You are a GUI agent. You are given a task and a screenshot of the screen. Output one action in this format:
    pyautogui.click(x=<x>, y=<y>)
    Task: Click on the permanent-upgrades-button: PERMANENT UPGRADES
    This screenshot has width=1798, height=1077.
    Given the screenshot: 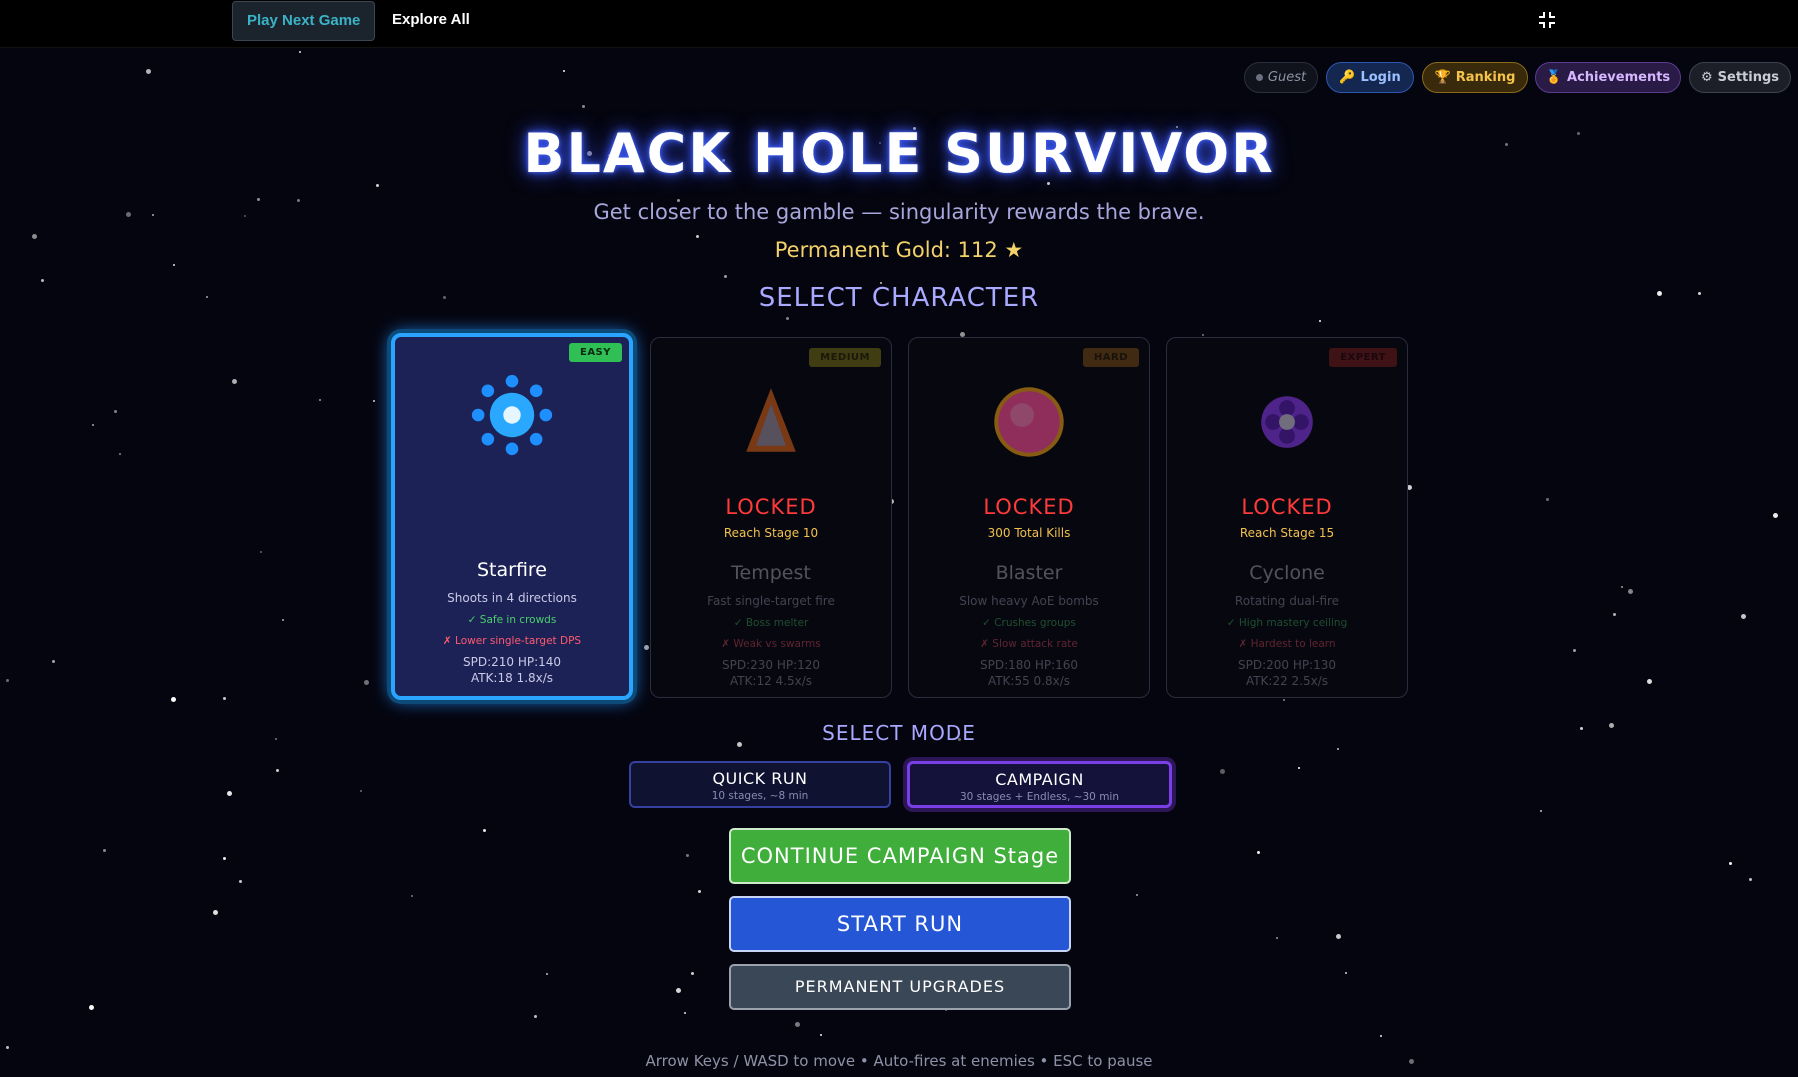 What is the action you would take?
    pyautogui.click(x=900, y=987)
    